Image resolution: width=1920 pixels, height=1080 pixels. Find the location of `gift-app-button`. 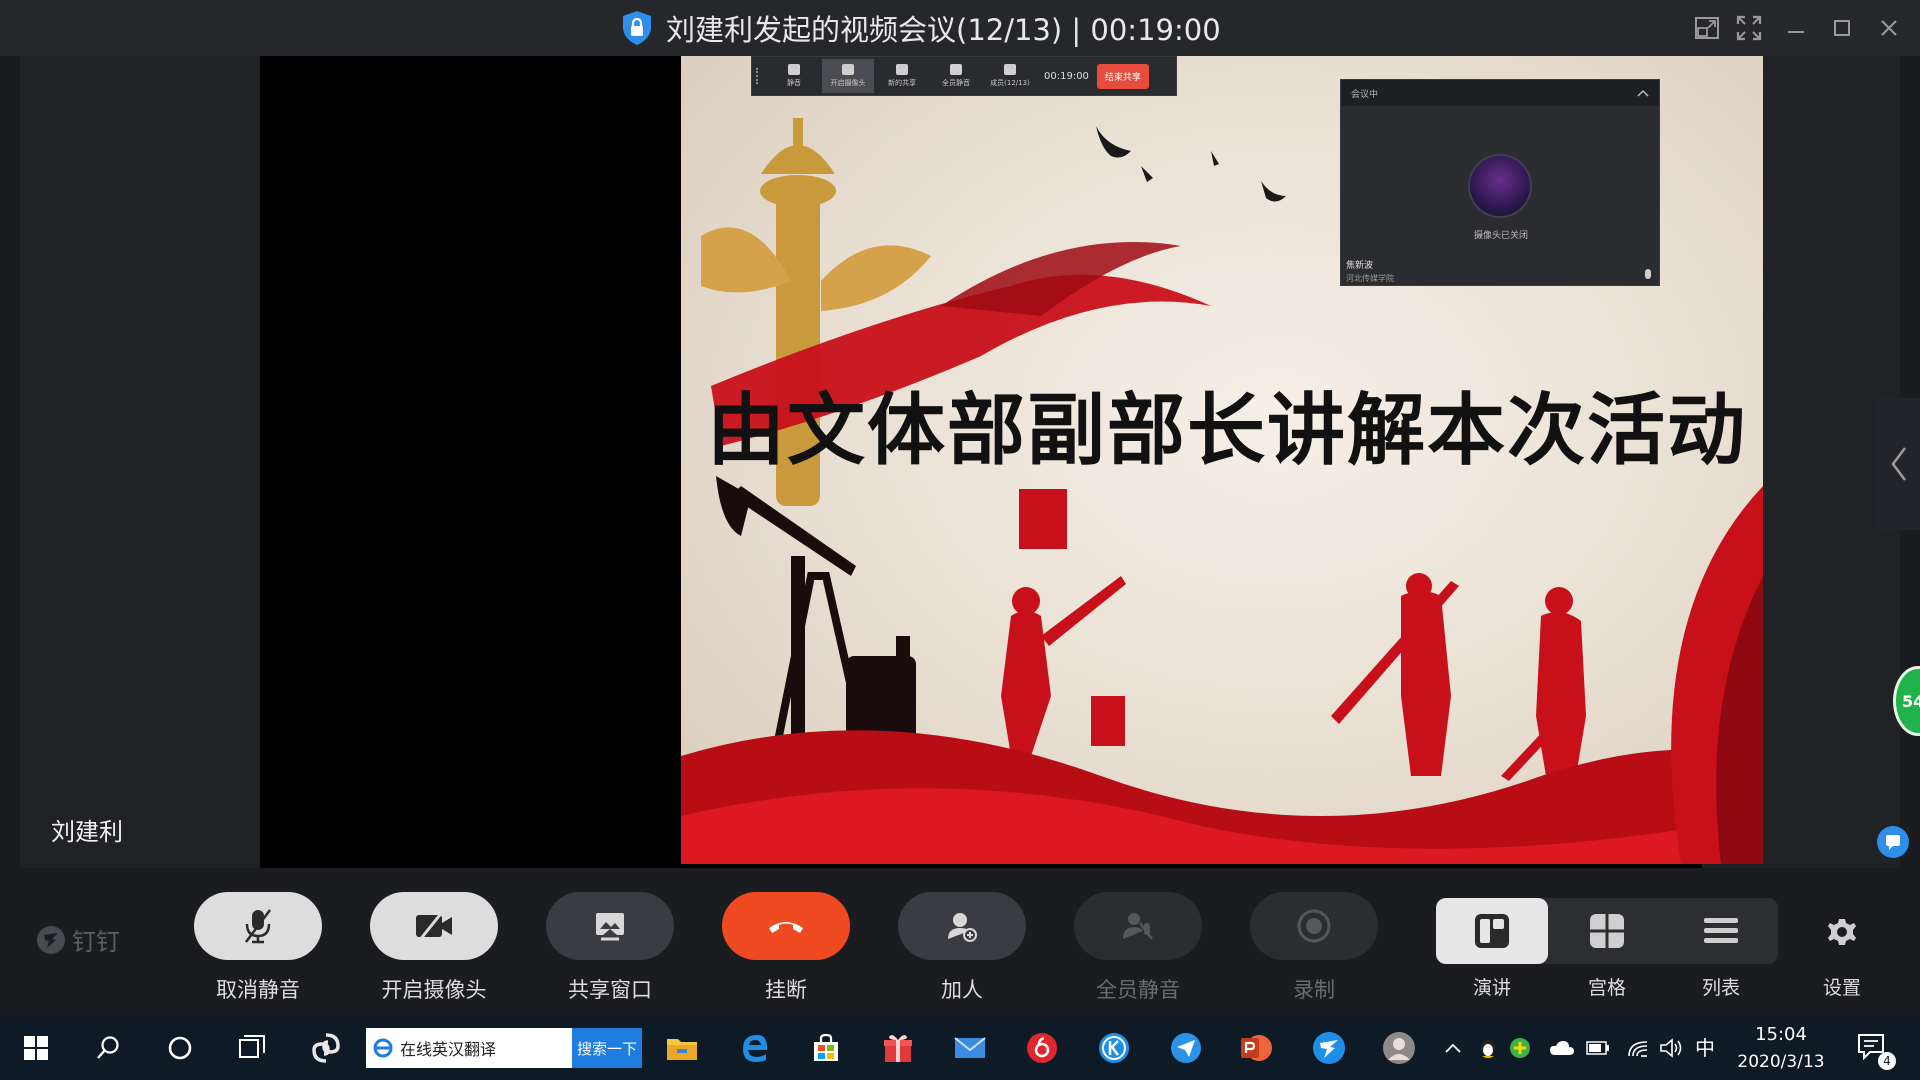

gift-app-button is located at coordinates (898, 1048).